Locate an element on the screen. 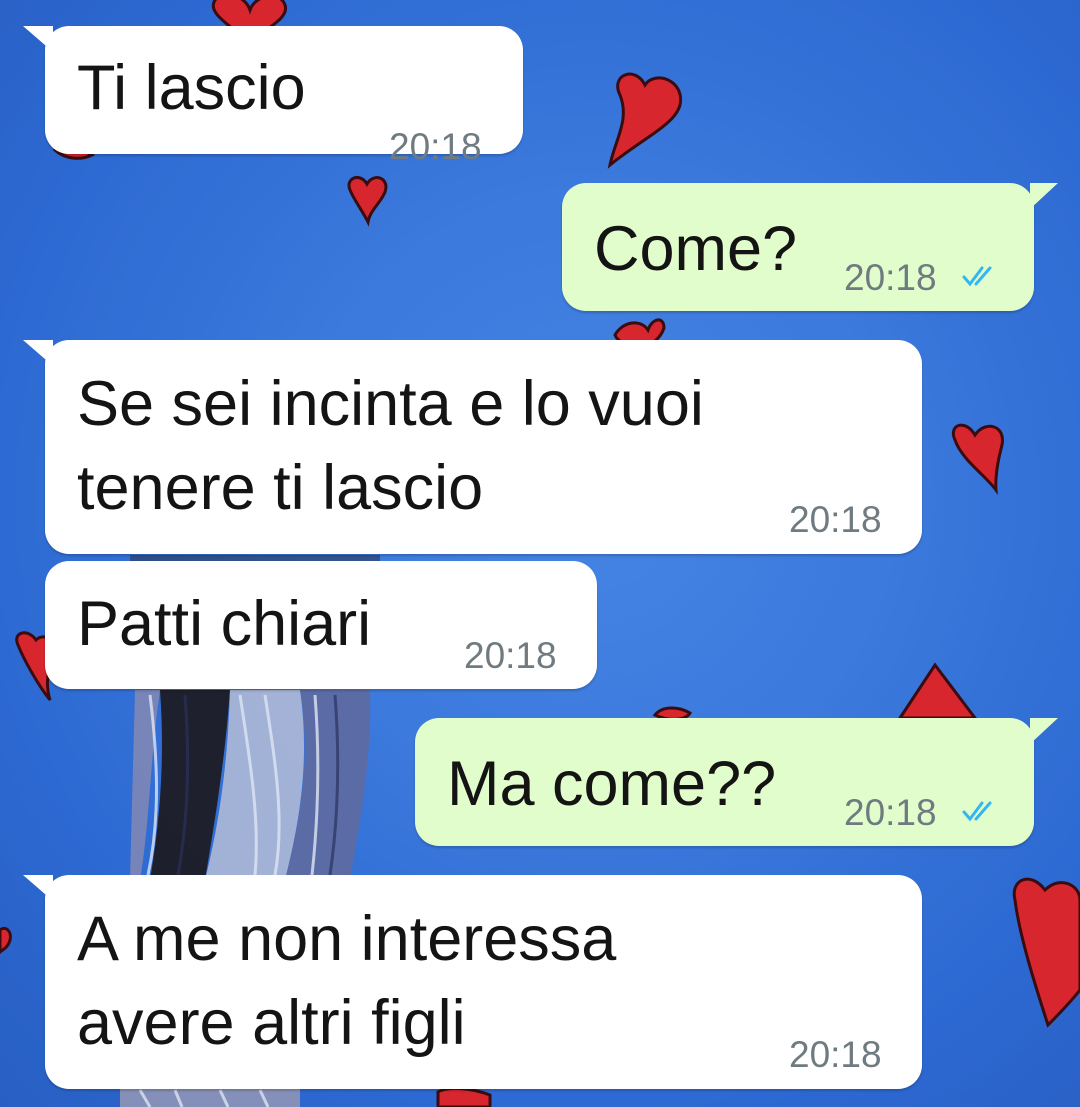 This screenshot has width=1080, height=1107. message-bubble-outgoing: Come? 20:18 is located at coordinates (798, 247).